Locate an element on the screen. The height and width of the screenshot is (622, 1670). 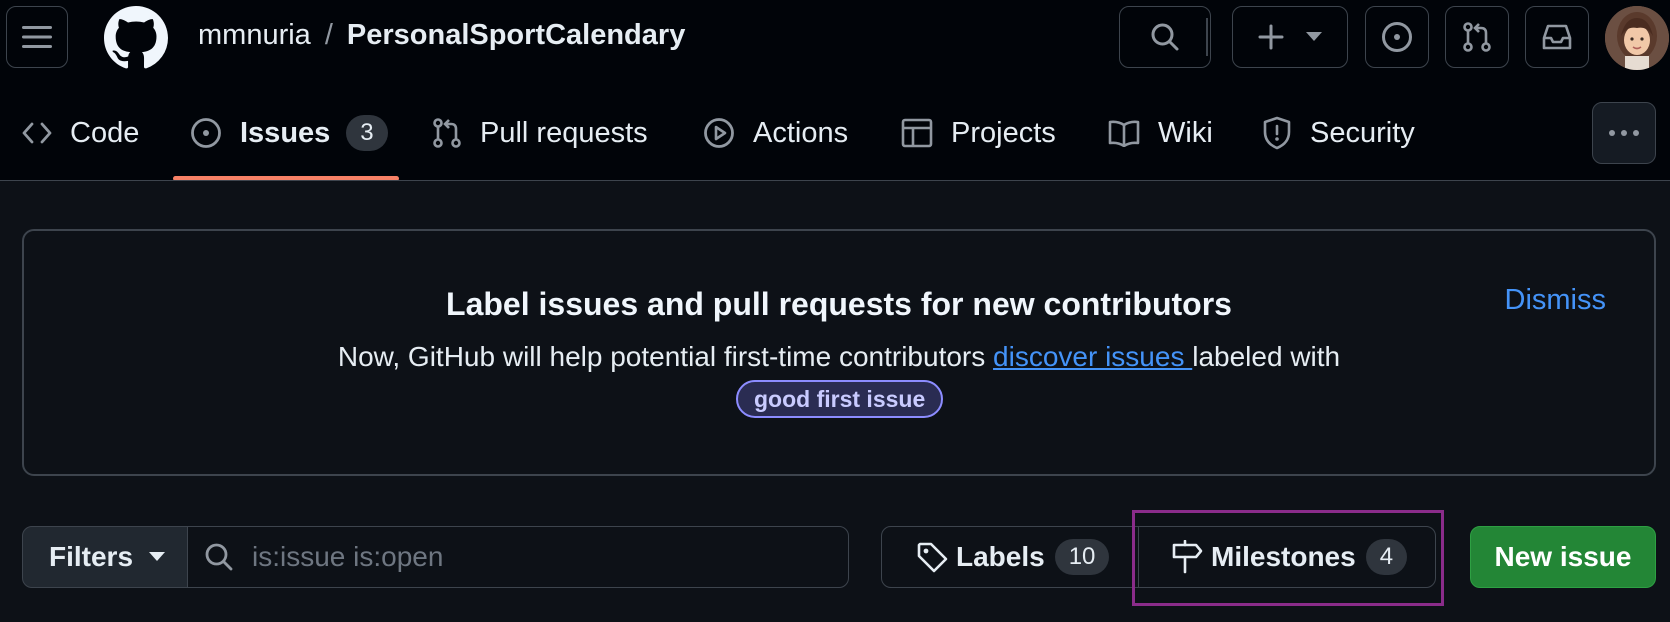
filters-label: Filters is located at coordinates (91, 556).